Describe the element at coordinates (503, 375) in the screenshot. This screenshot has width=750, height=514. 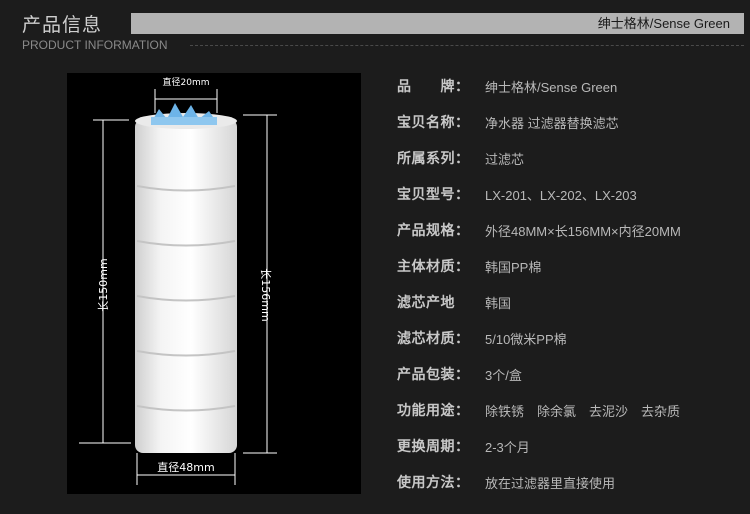
I see `spec-value: 3个/盒` at that location.